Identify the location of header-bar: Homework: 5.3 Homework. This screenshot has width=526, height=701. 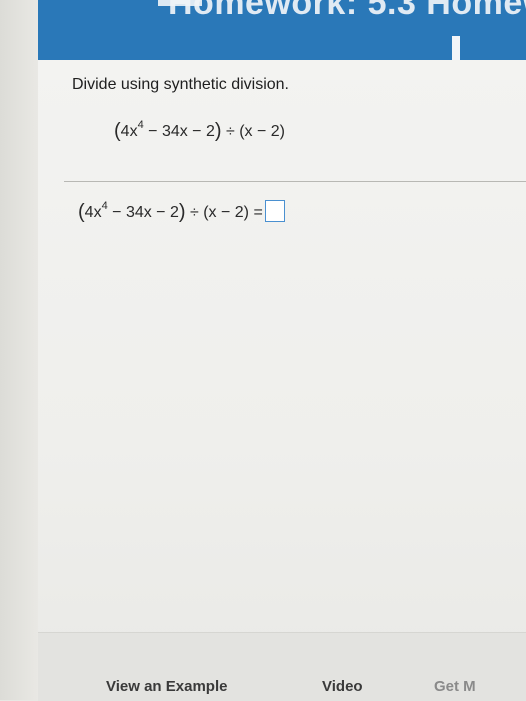
(282, 30).